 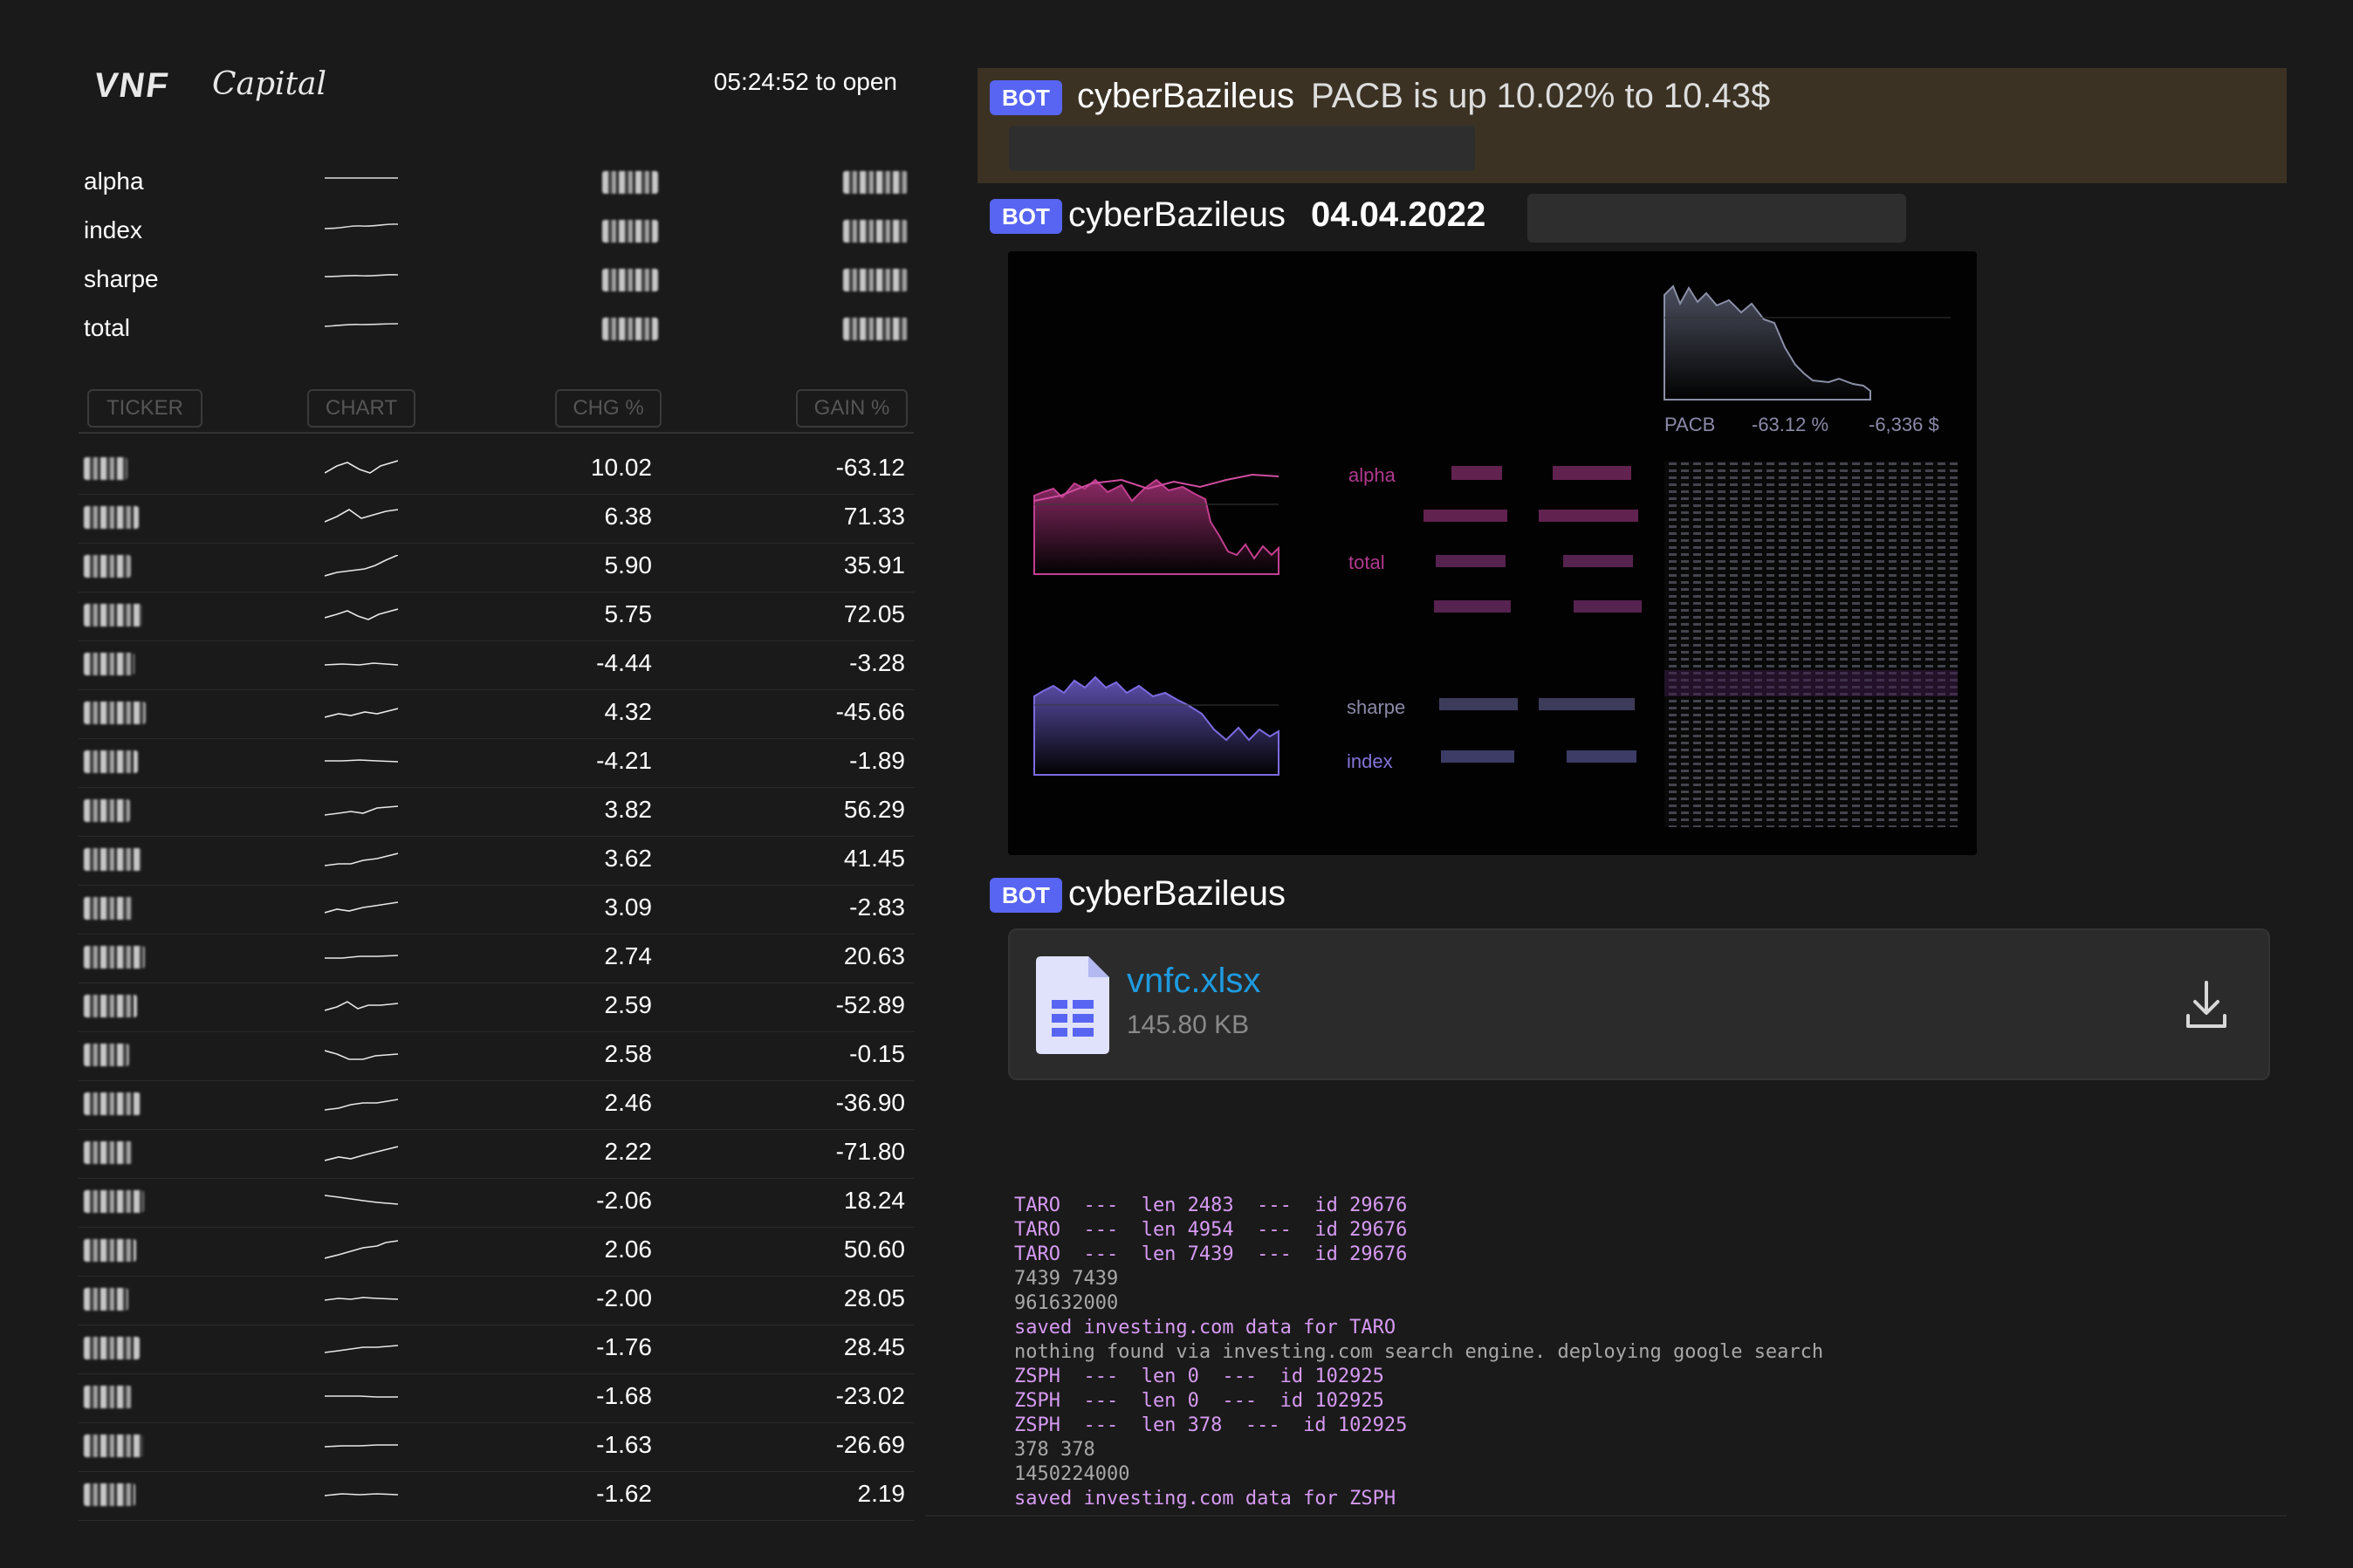 I want to click on stat-label: alpha, so click(x=114, y=182).